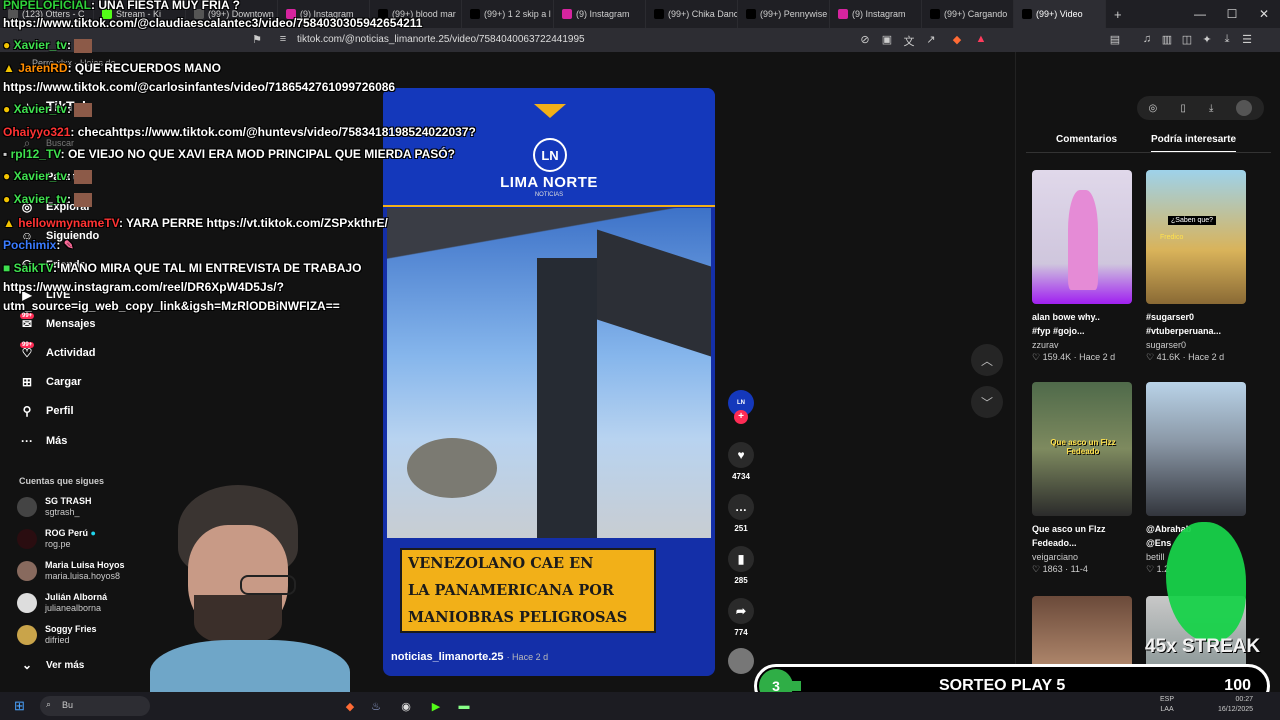 This screenshot has height=720, width=1280. What do you see at coordinates (21, 706) in the screenshot?
I see `windows-start-icon: ⊞` at bounding box center [21, 706].